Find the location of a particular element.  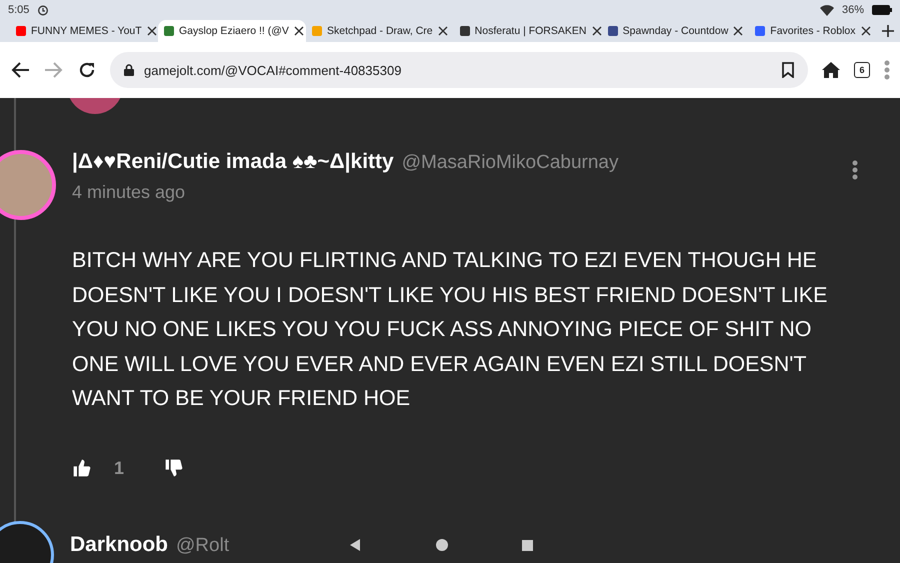

browser-tab: Favorites - Roblox is located at coordinates (812, 31).